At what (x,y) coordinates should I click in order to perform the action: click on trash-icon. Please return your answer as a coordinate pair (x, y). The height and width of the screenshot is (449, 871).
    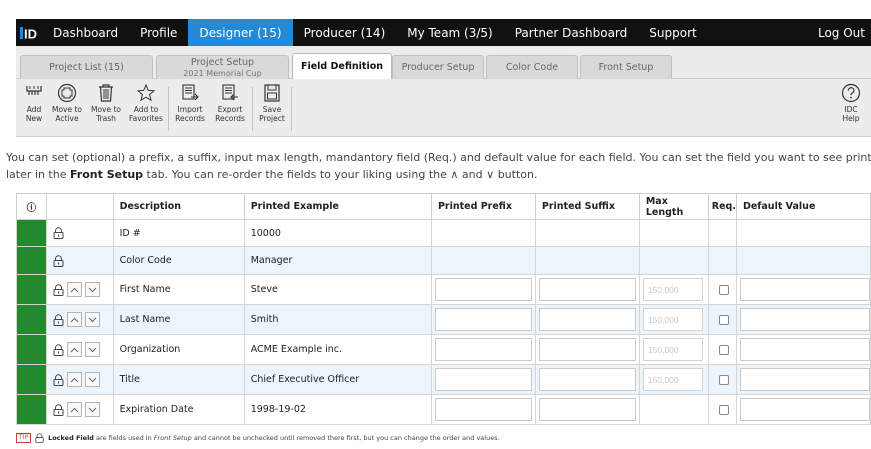
    Looking at the image, I should click on (106, 93).